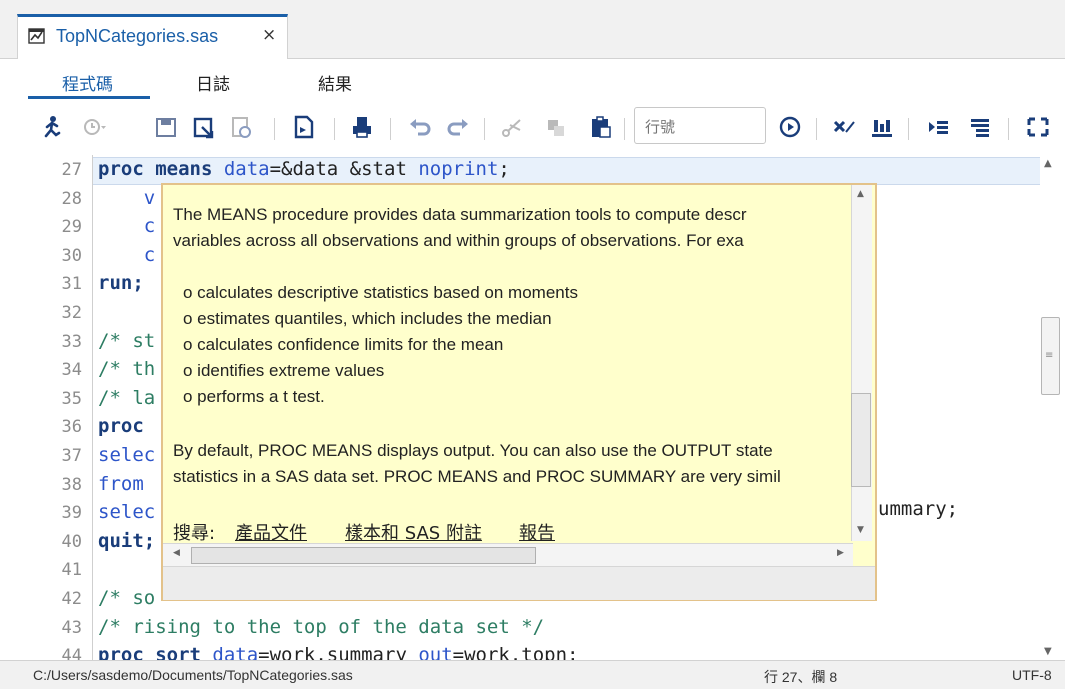 The width and height of the screenshot is (1065, 689). I want to click on line-number: 36, so click(71, 427).